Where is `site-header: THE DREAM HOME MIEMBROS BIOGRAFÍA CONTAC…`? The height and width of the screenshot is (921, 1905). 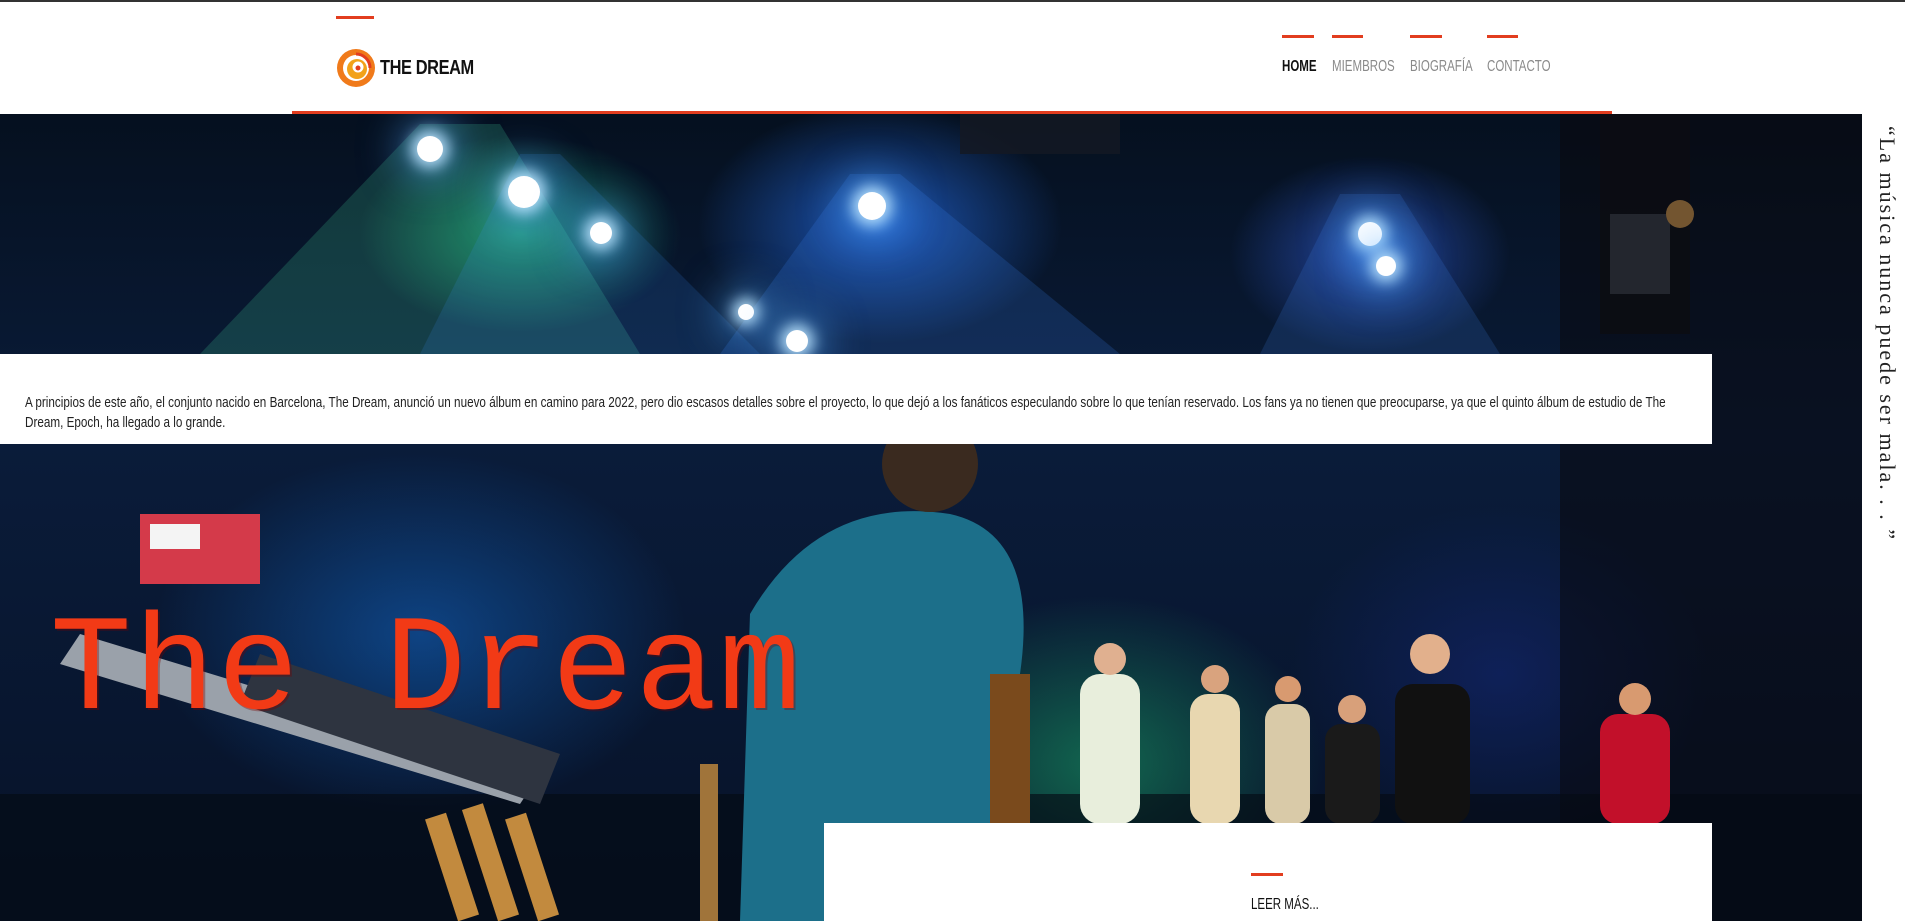
site-header: THE DREAM HOME MIEMBROS BIOGRAFÍA CONTAC… is located at coordinates (952, 58).